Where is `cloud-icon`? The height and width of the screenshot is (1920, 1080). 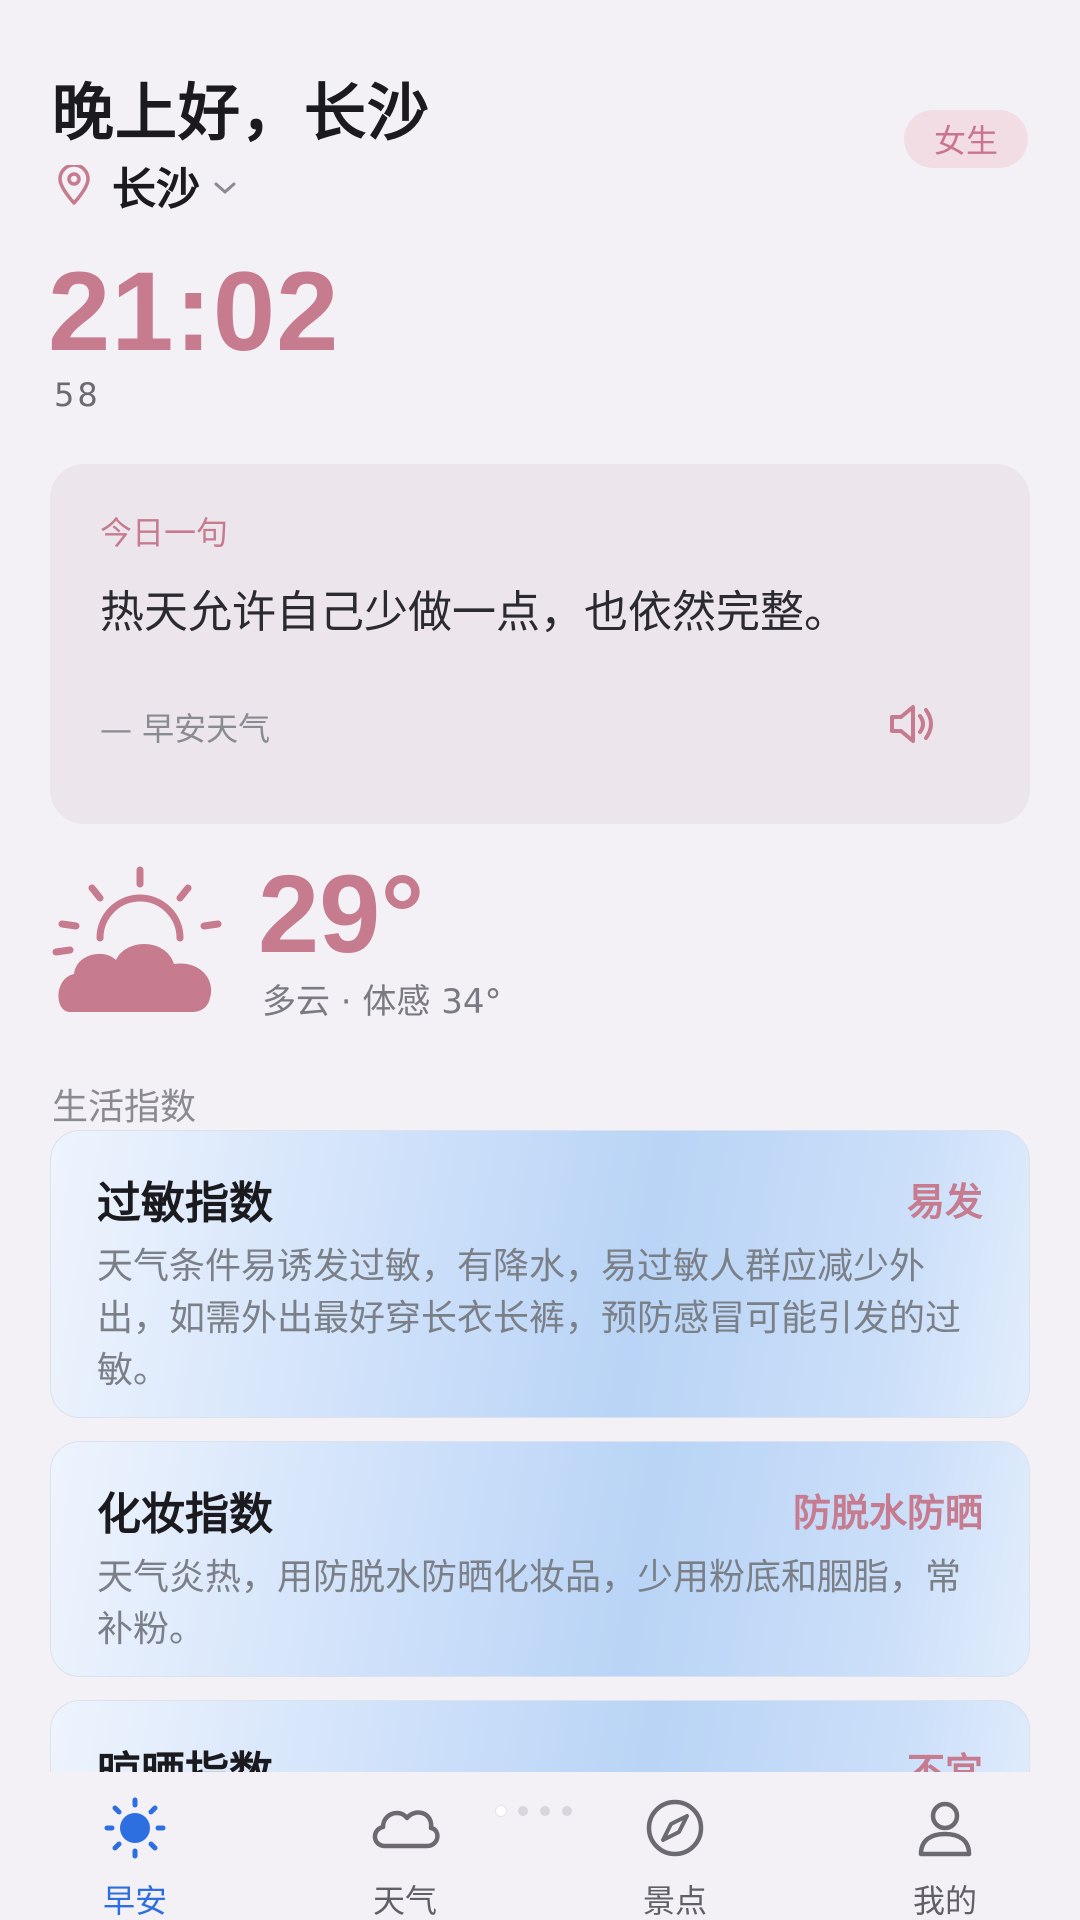
cloud-icon is located at coordinates (406, 1829).